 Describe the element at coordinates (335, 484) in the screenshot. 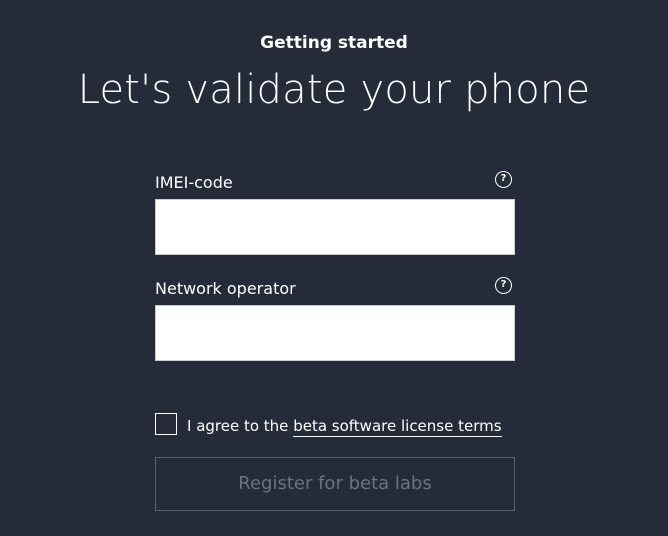

I see `register-button: Register for beta labs` at that location.